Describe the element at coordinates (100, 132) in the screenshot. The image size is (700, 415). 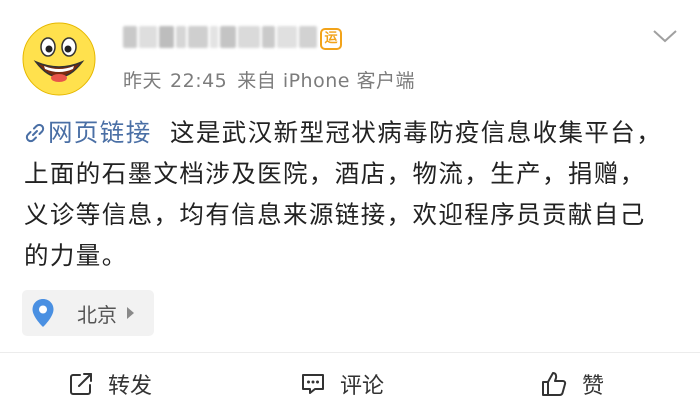
I see `web-link-label: 网页链接` at that location.